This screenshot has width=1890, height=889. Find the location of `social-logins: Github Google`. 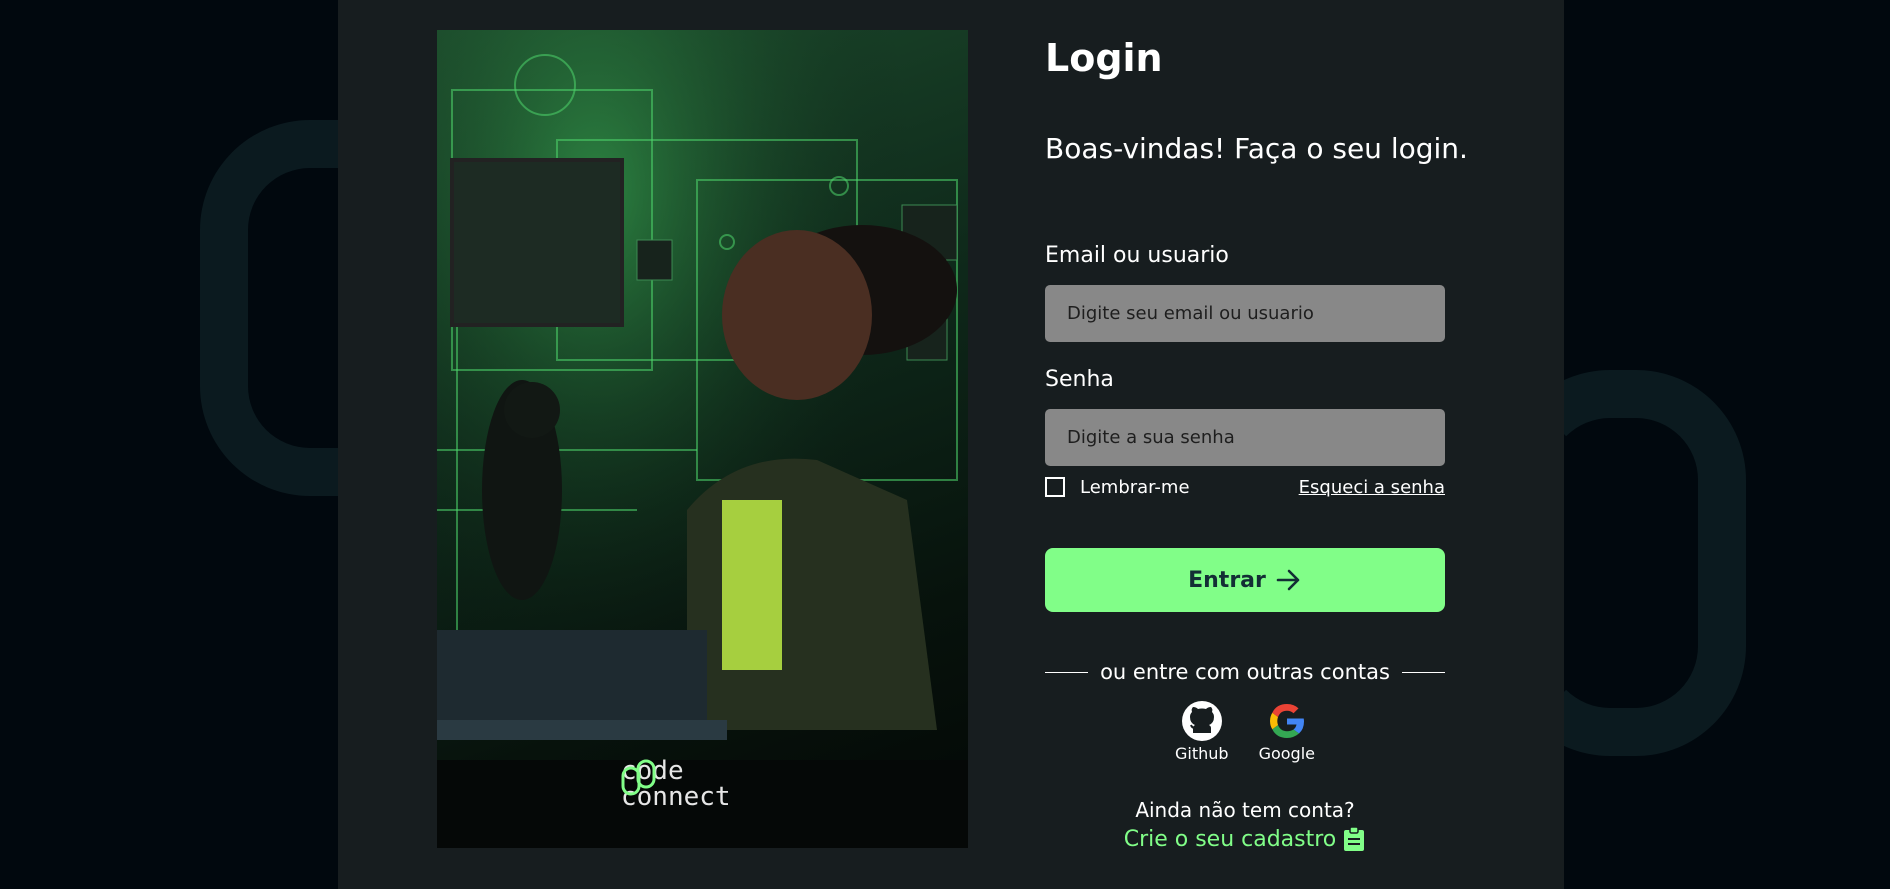

social-logins: Github Google is located at coordinates (1245, 731).